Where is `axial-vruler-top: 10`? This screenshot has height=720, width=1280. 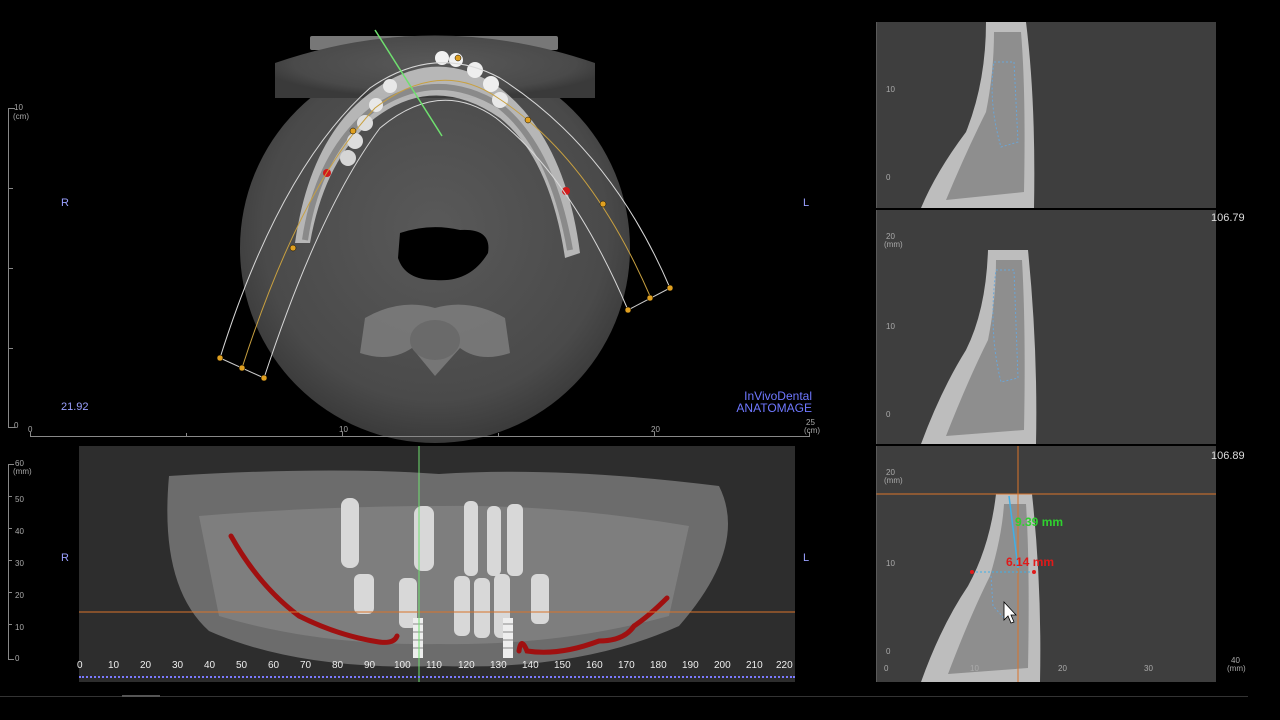
axial-vruler-top: 10 is located at coordinates (18, 107).